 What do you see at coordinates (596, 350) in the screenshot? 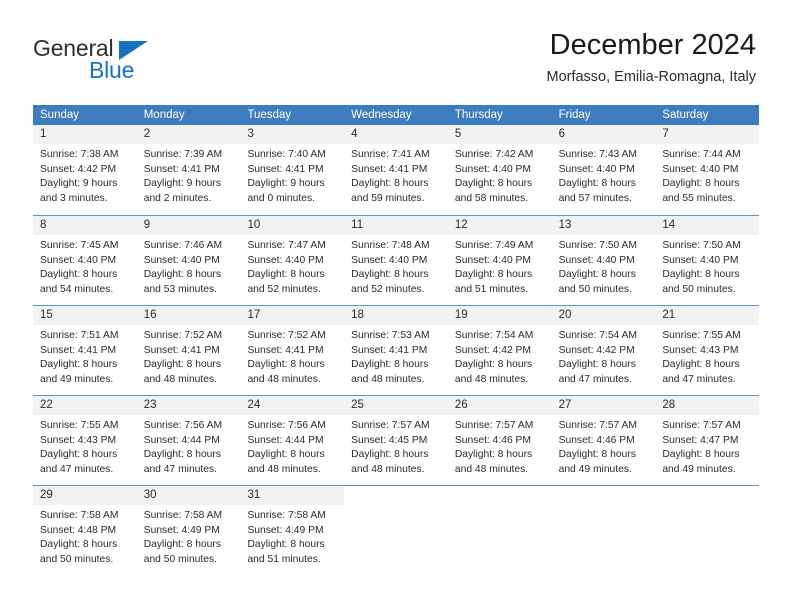
I see `sunset-text: Sunset: 4:42 PM` at bounding box center [596, 350].